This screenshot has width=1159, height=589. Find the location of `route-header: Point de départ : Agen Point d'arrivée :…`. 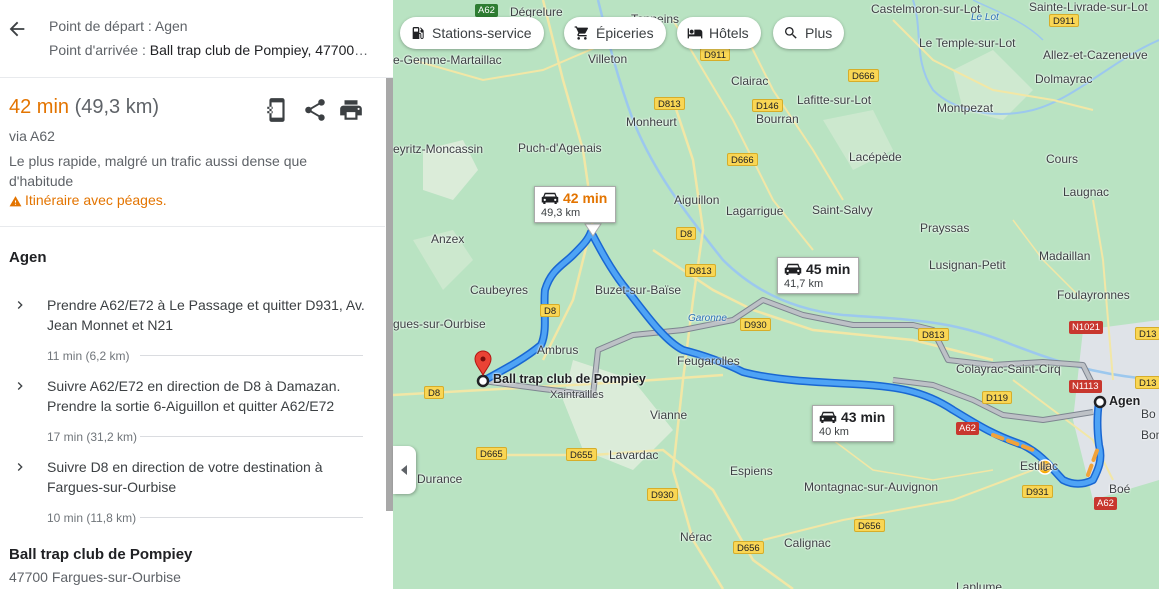

route-header: Point de départ : Agen Point d'arrivée :… is located at coordinates (196, 39).